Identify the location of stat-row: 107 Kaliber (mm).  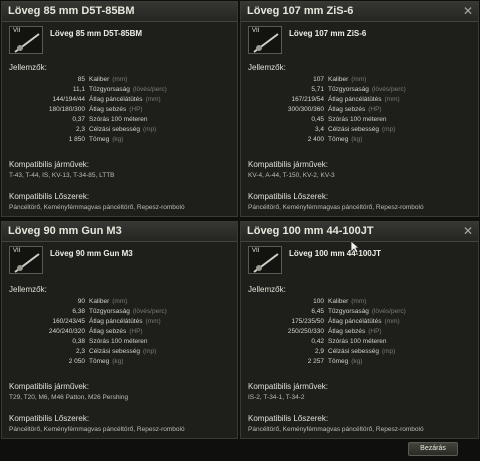
(348, 79).